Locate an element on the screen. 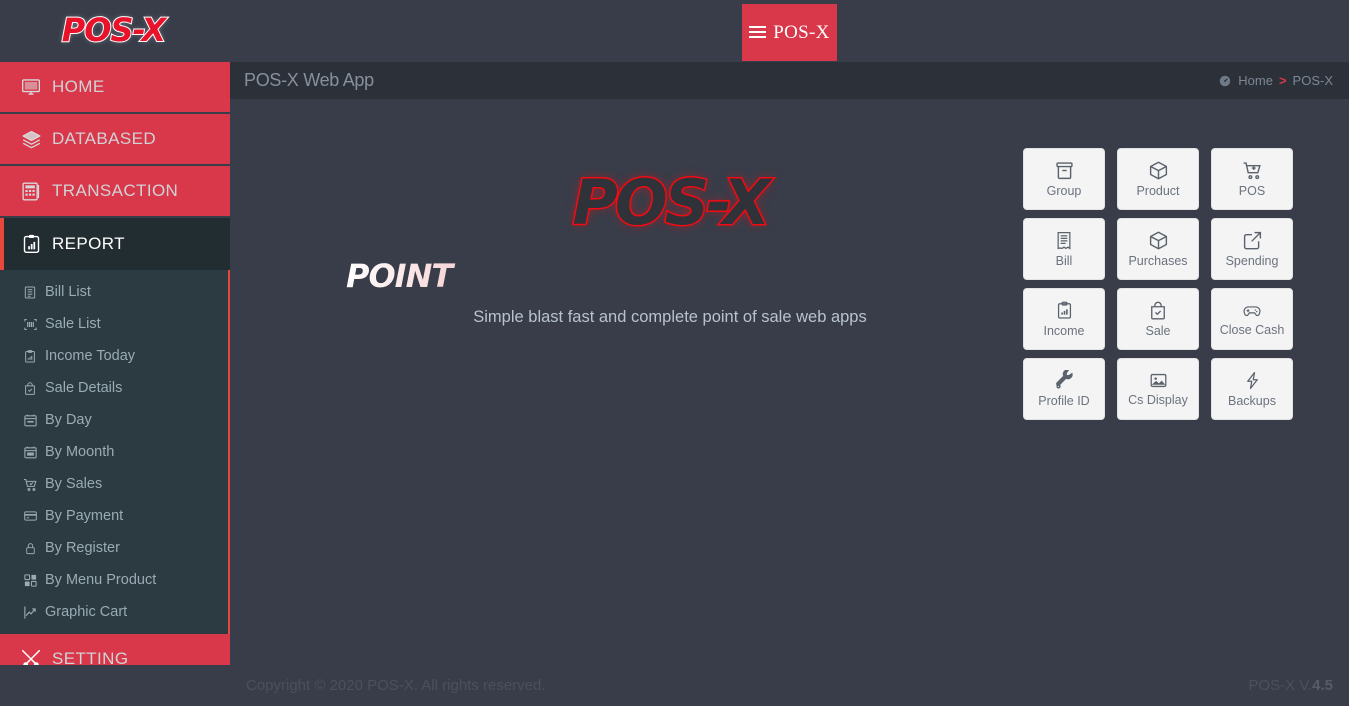 Image resolution: width=1349 pixels, height=706 pixels. tile-product: Product is located at coordinates (1158, 179).